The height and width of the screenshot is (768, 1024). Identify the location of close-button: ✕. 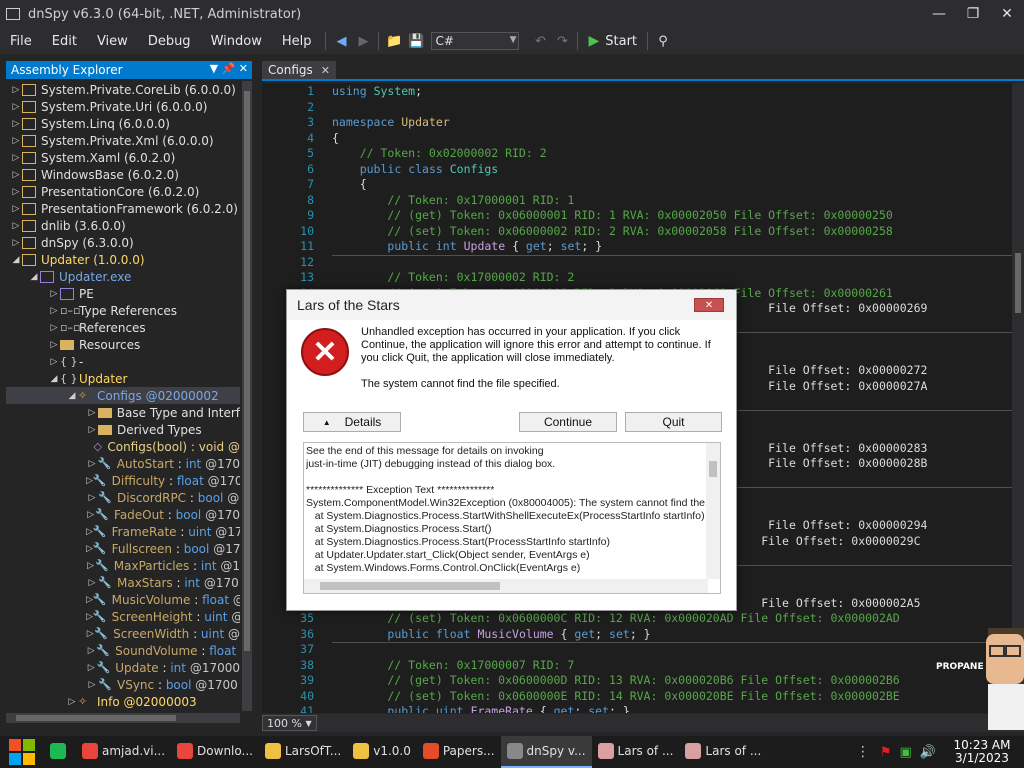
(1007, 14).